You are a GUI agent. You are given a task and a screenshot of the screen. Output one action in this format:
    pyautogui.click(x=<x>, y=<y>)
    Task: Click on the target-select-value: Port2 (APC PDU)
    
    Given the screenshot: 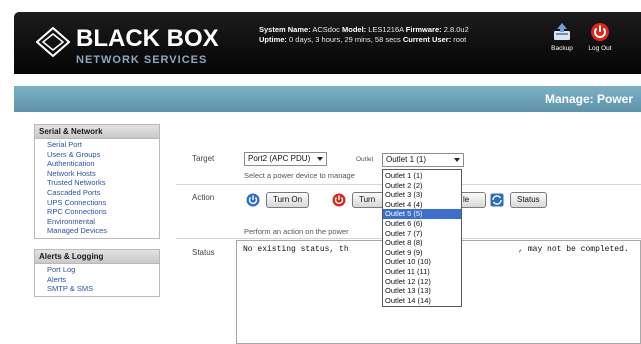 What is the action you would take?
    pyautogui.click(x=279, y=158)
    